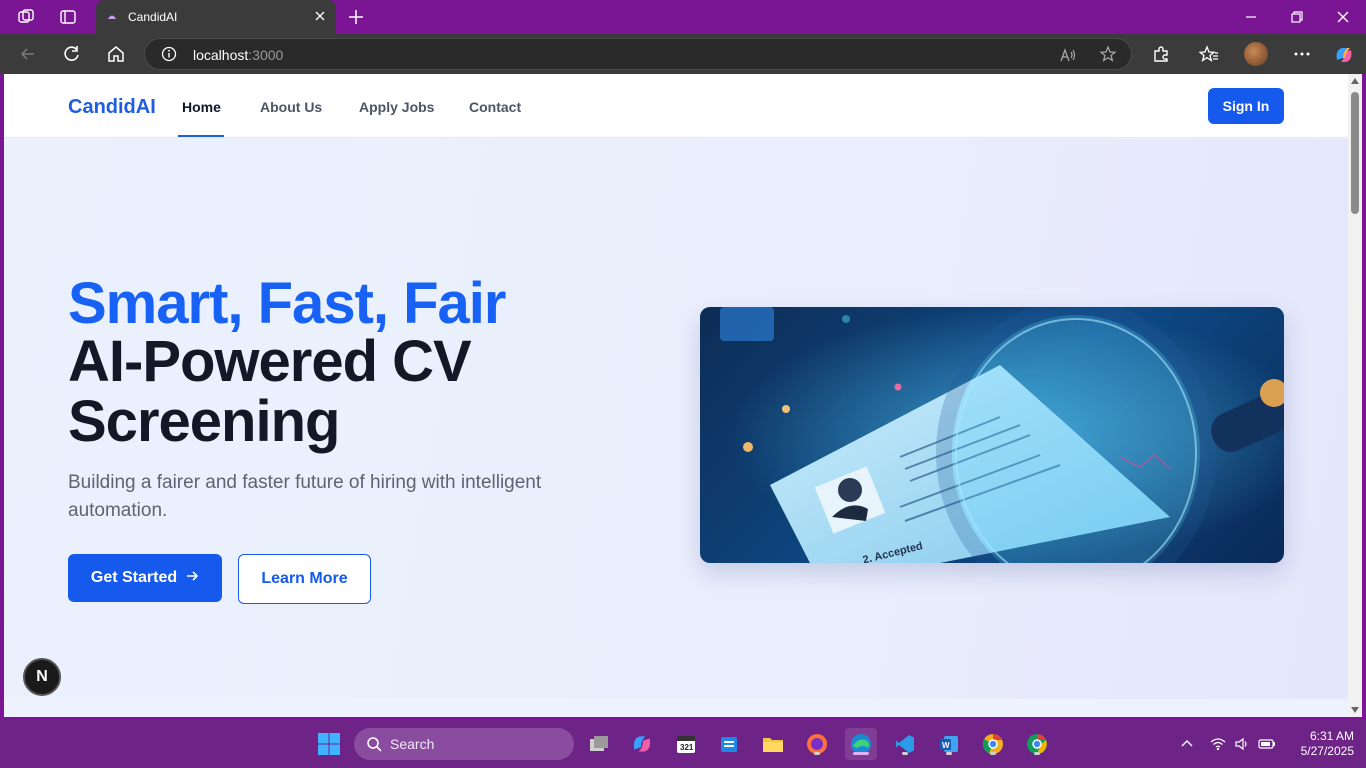 The height and width of the screenshot is (768, 1366). Describe the element at coordinates (1355, 153) in the screenshot. I see `scrollbar-thumb` at that location.